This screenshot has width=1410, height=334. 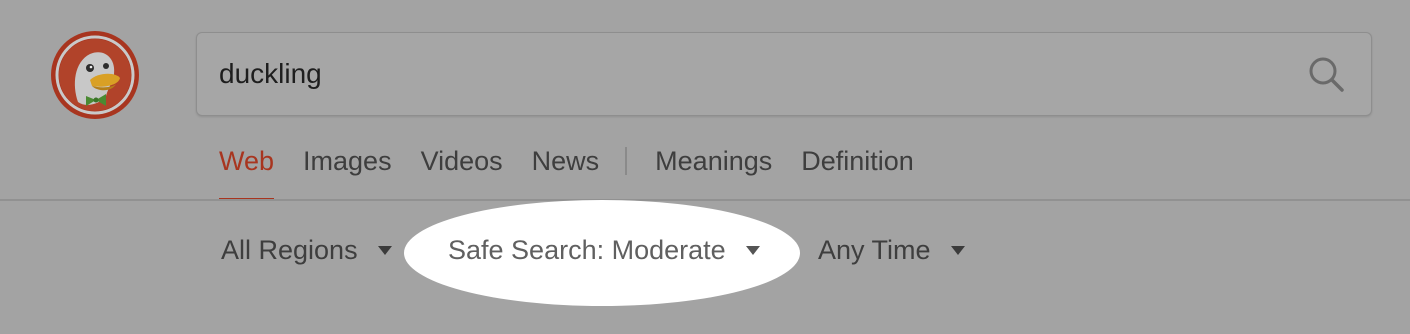 I want to click on safe-search-dropdown: Safe Search: Moderate, so click(x=604, y=250).